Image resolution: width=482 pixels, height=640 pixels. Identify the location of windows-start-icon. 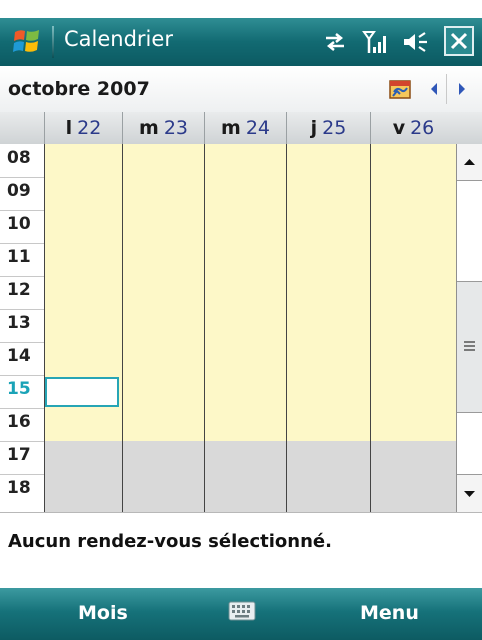
(27, 41).